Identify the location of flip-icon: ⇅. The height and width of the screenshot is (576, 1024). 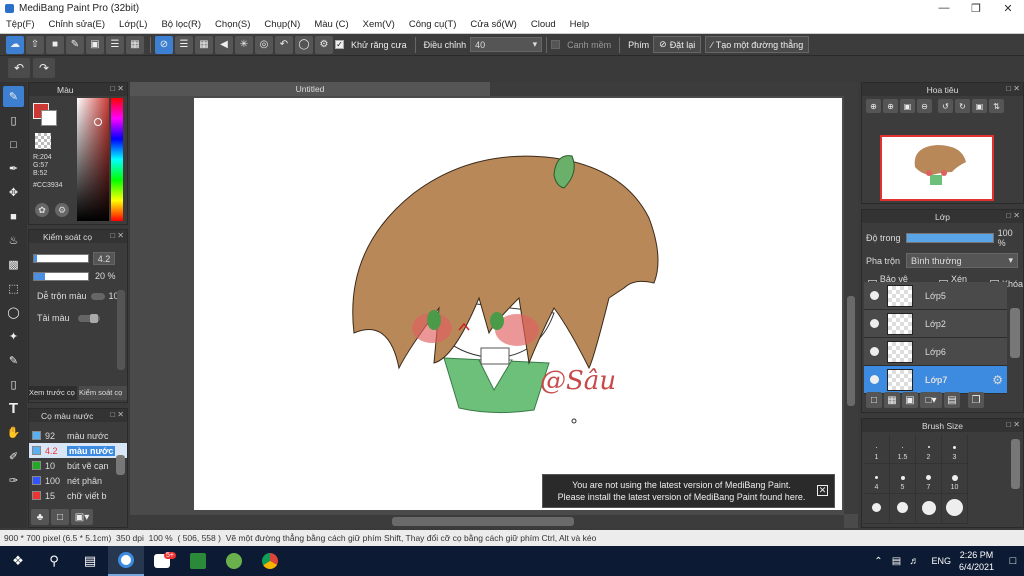
(996, 106).